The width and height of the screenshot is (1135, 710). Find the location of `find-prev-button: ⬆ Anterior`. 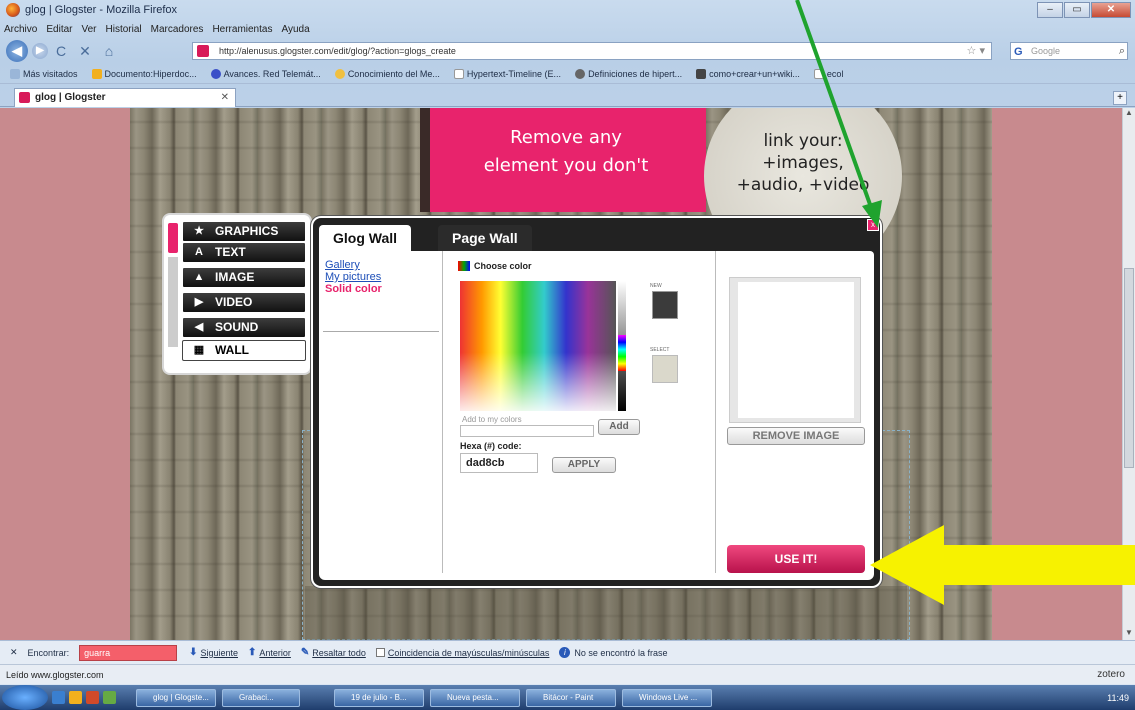

find-prev-button: ⬆ Anterior is located at coordinates (269, 652).